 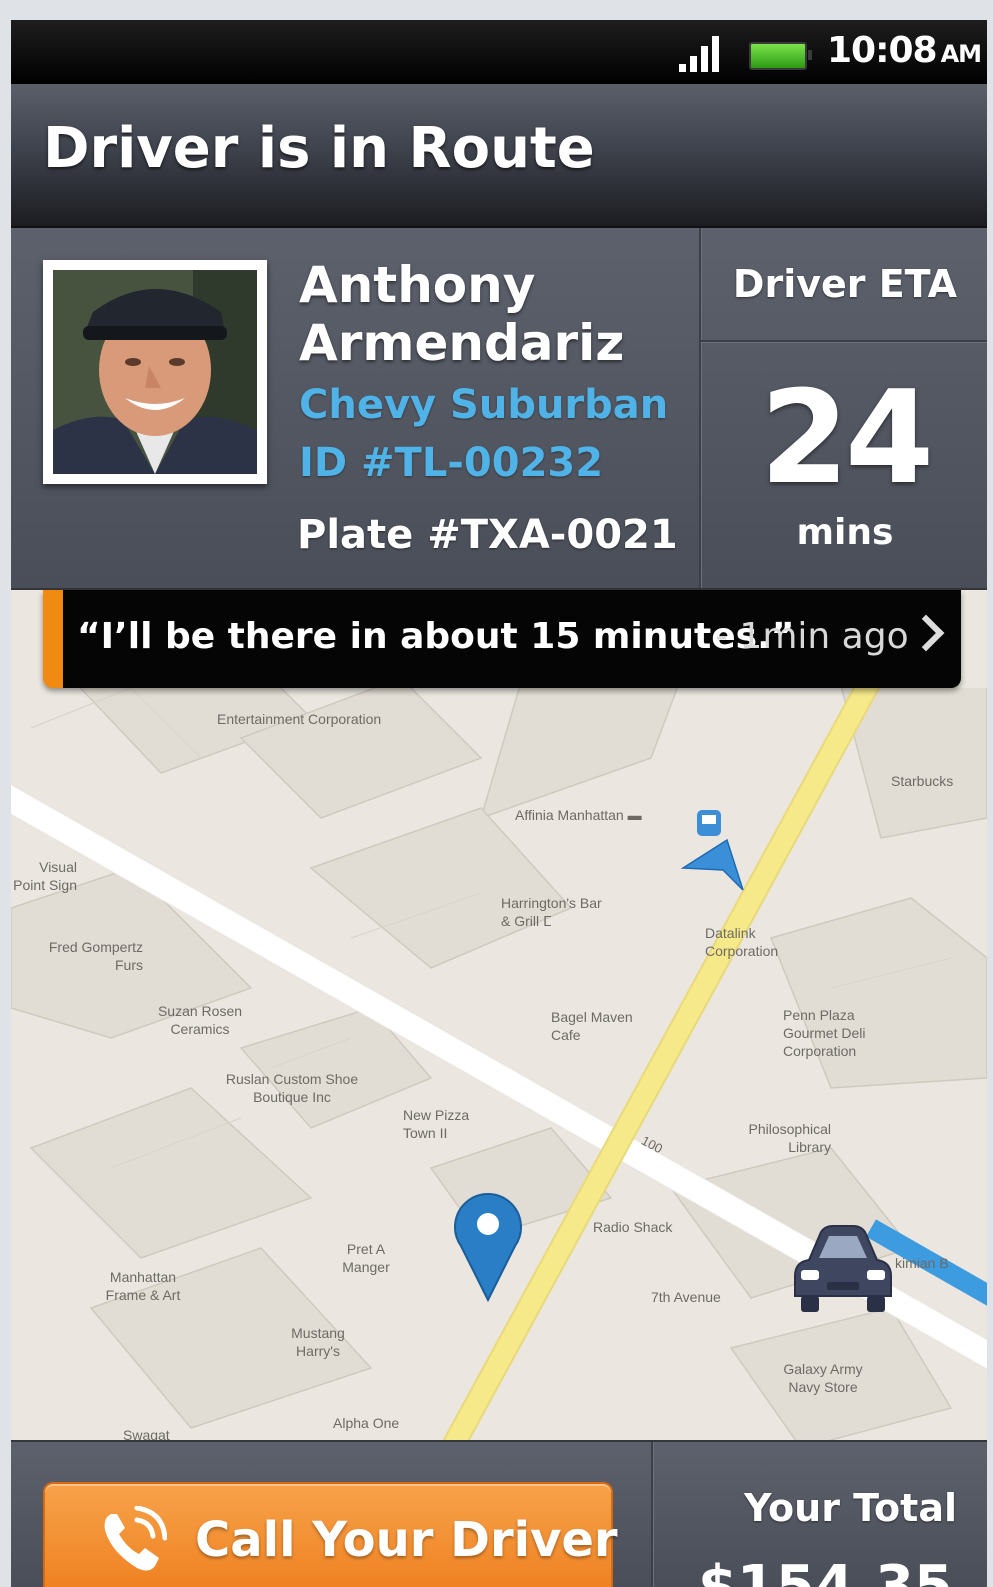 What do you see at coordinates (484, 405) in the screenshot?
I see `vehicle-model: Chevy Suburban` at bounding box center [484, 405].